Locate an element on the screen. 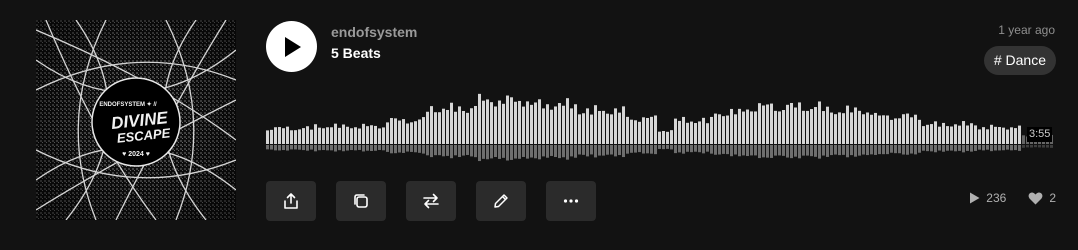 The height and width of the screenshot is (250, 1078). more-options-button is located at coordinates (571, 201).